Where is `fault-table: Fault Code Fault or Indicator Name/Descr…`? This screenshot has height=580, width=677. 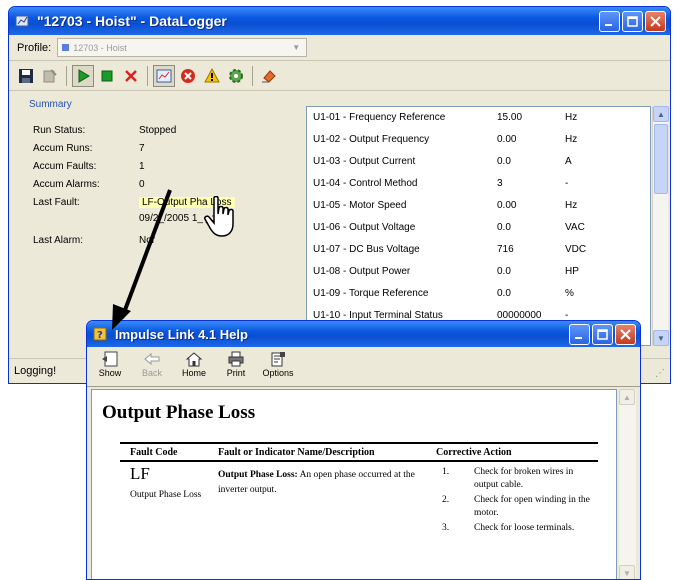 fault-table: Fault Code Fault or Indicator Name/Descr… is located at coordinates (359, 502).